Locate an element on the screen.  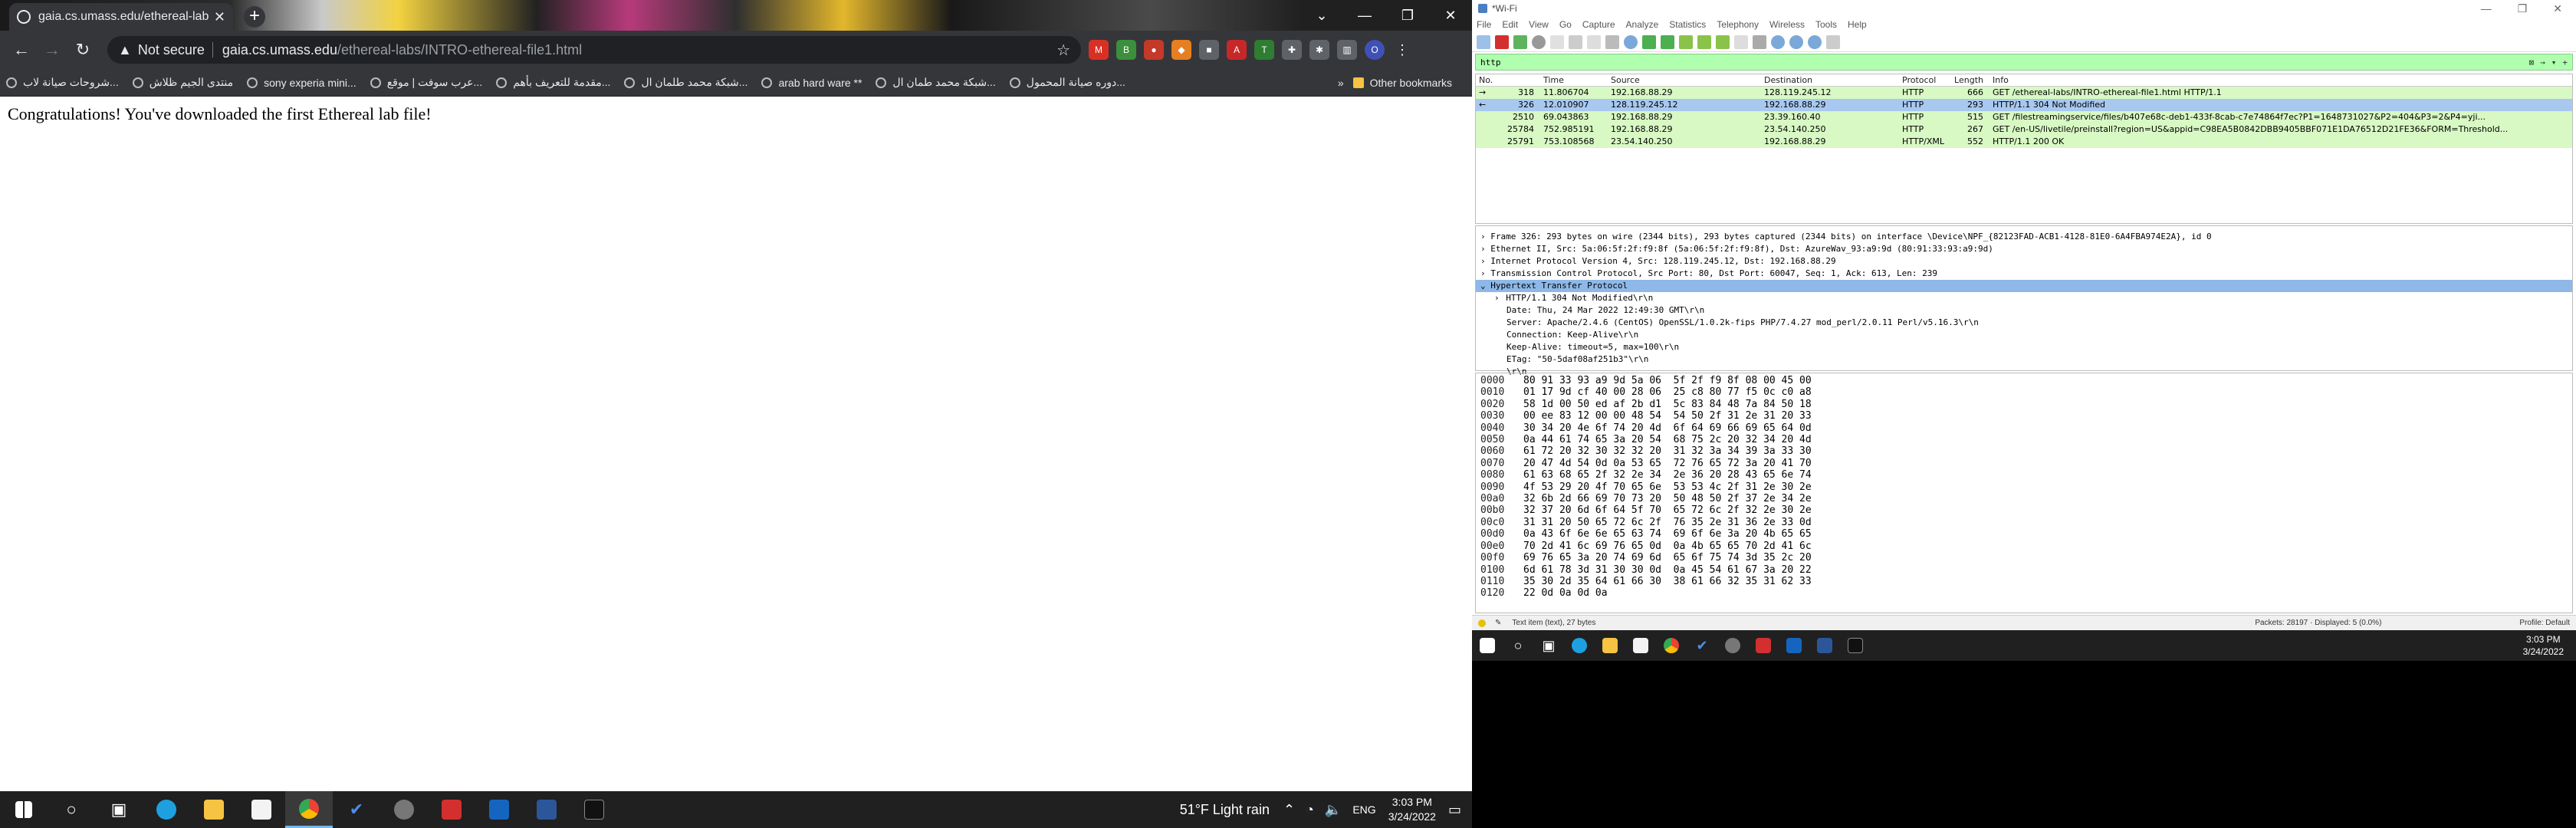
hex-row: 0120 22 0d 0a 0d 0a is located at coordinates (2024, 593).